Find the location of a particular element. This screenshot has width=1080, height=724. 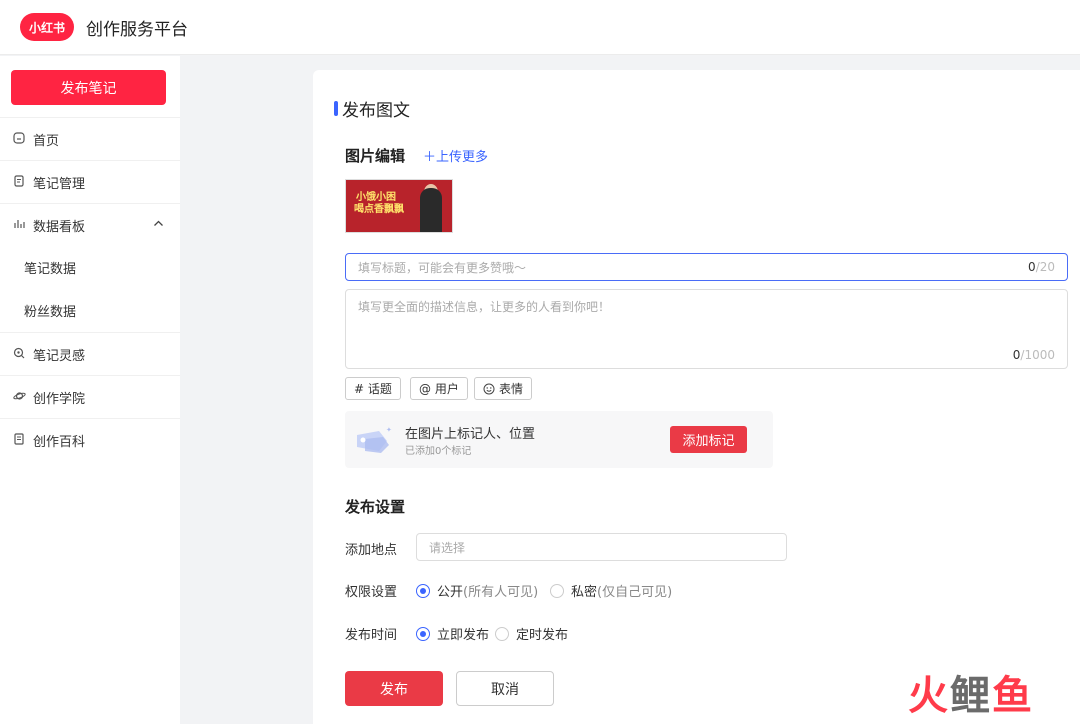

chevron-up-icon is located at coordinates (158, 225).